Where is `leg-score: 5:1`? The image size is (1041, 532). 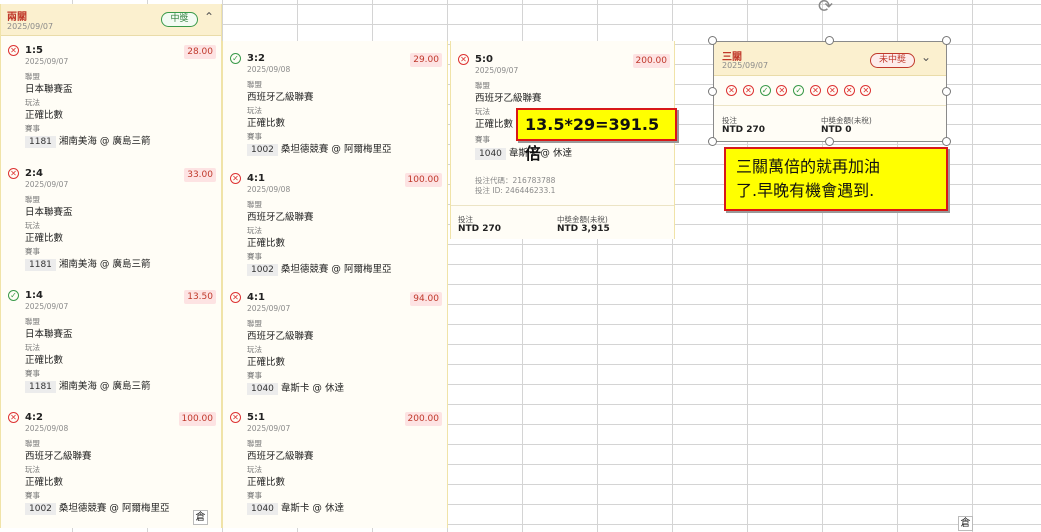 leg-score: 5:1 is located at coordinates (256, 417).